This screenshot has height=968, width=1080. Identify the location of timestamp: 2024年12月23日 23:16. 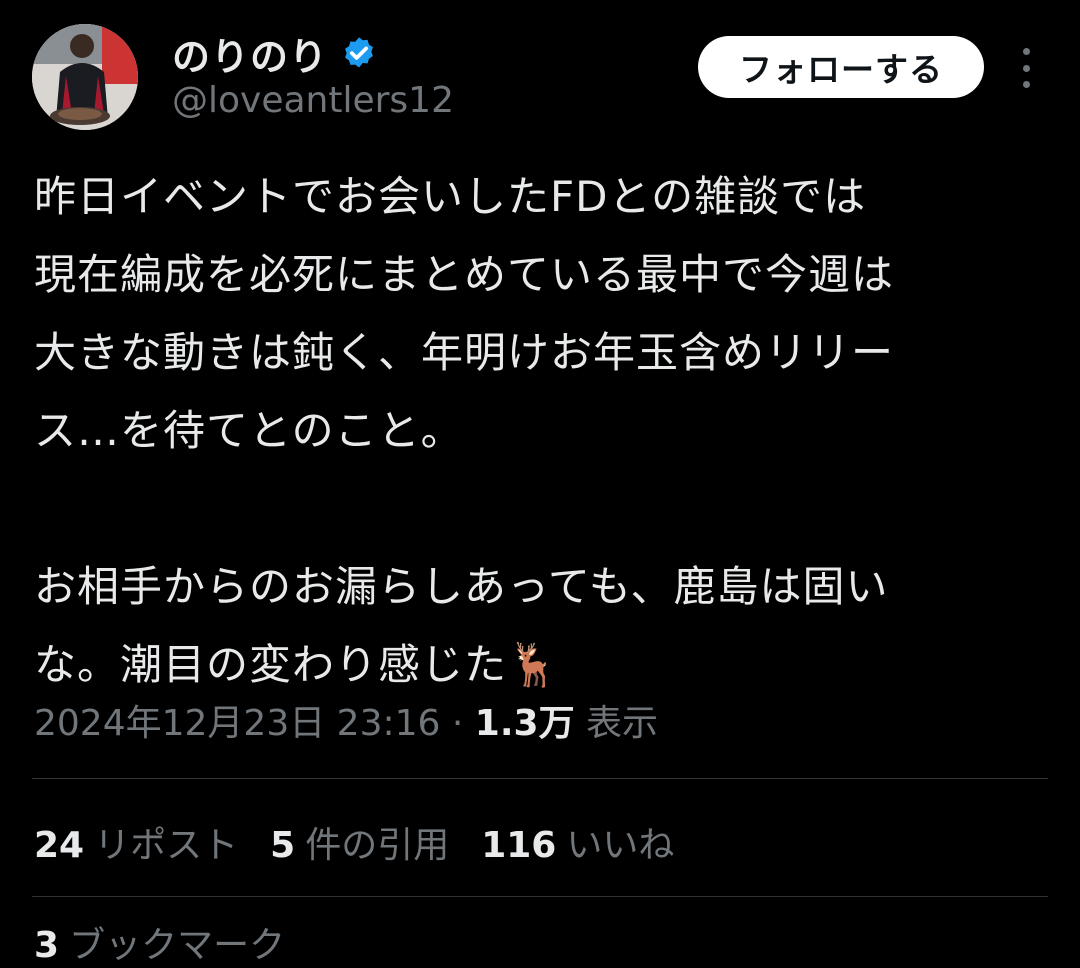
(237, 723).